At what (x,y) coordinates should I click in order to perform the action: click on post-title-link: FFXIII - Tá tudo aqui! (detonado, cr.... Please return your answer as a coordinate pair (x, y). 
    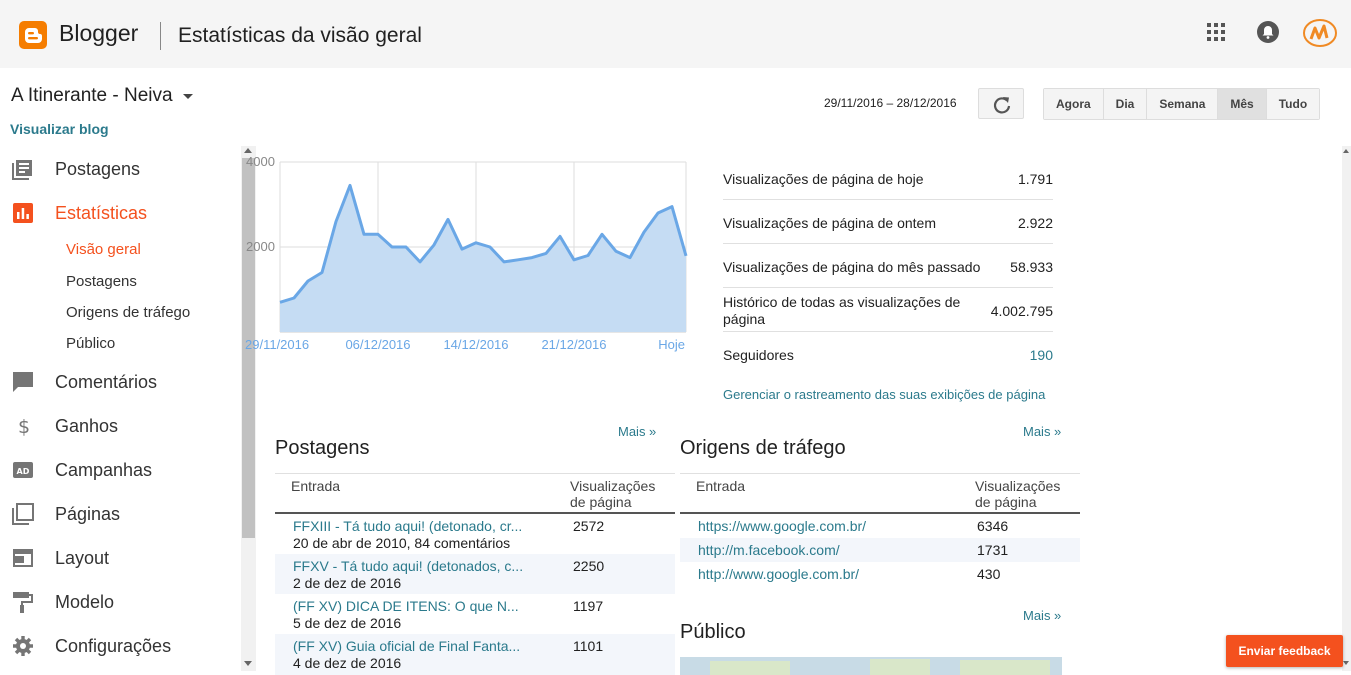
    Looking at the image, I should click on (407, 526).